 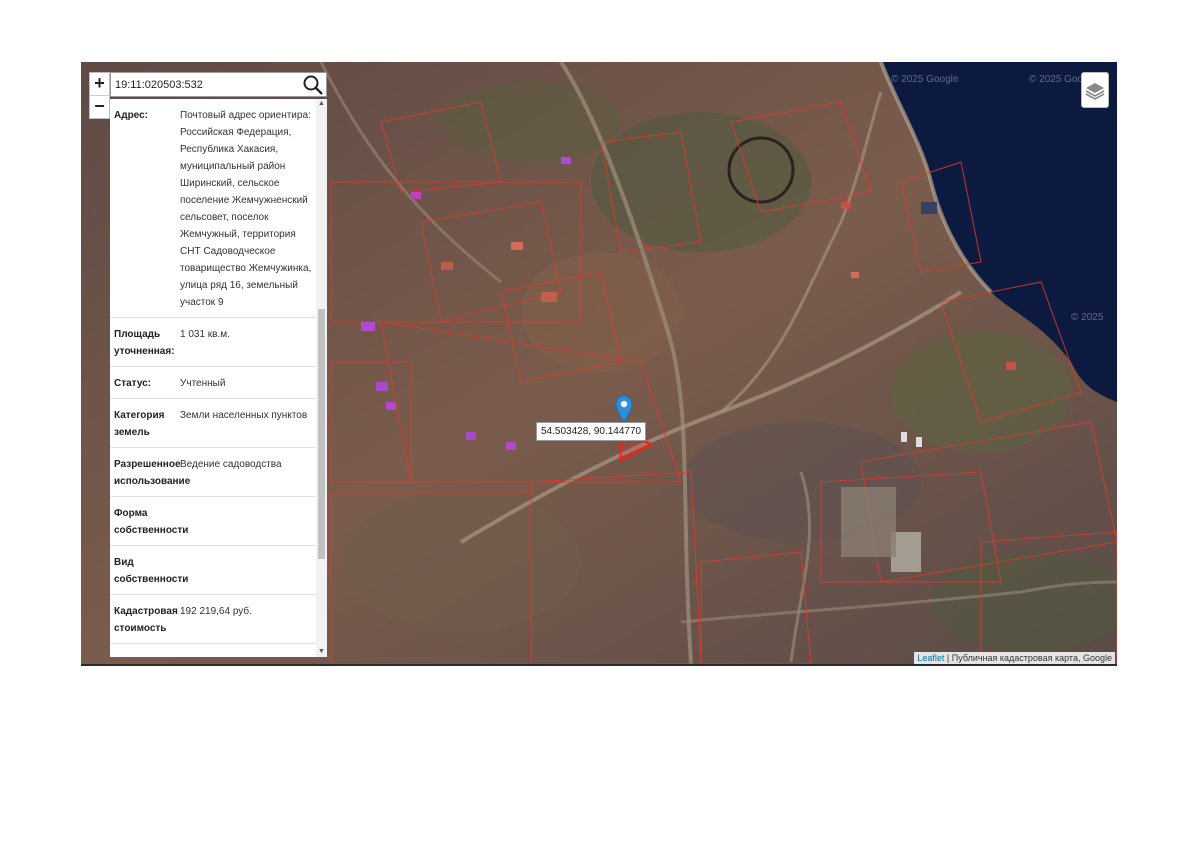 I want to click on scroll-down-arrow-icon: ▼, so click(x=321, y=652).